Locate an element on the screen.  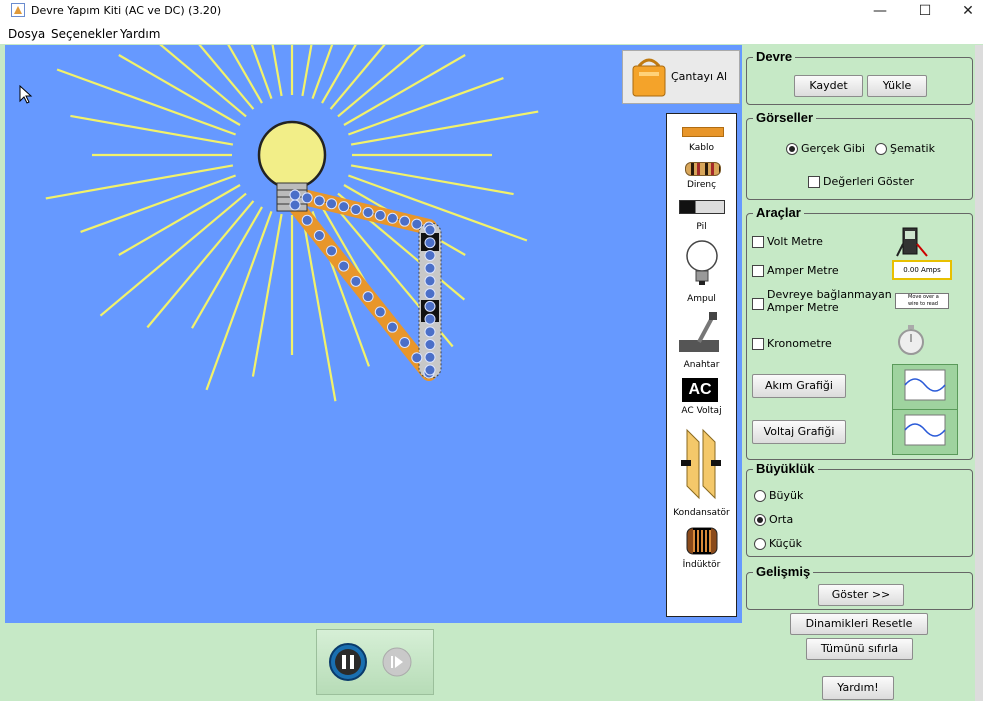
maximize-button: ☐ is located at coordinates (925, 12).